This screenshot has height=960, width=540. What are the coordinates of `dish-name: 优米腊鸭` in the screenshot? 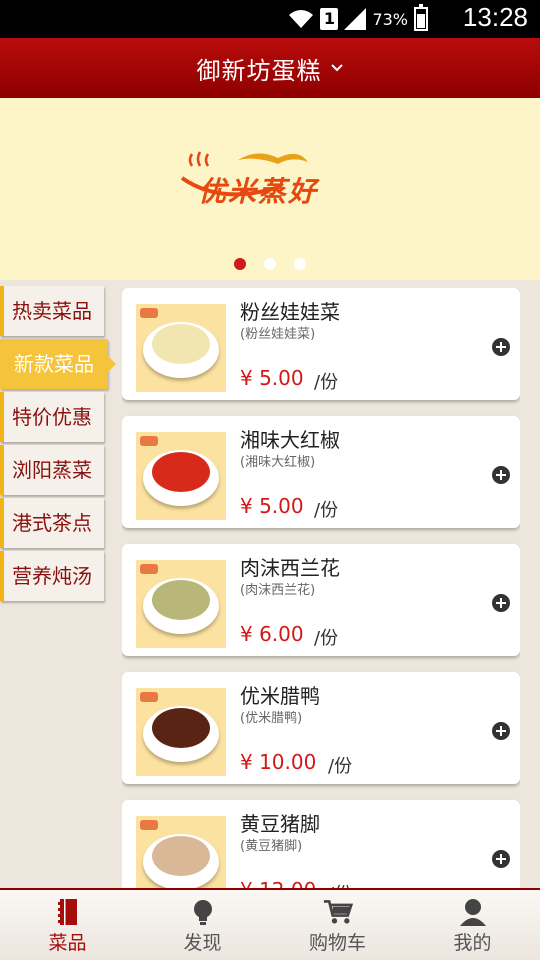 It's located at (280, 696).